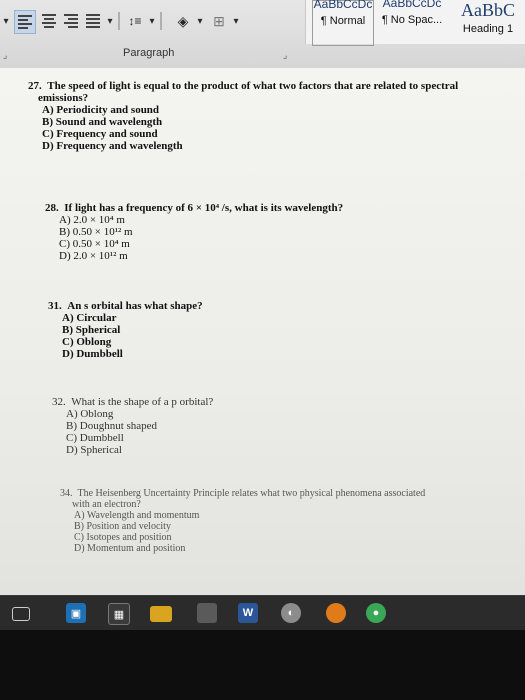 The image size is (525, 700). I want to click on task-view-icon, so click(21, 614).